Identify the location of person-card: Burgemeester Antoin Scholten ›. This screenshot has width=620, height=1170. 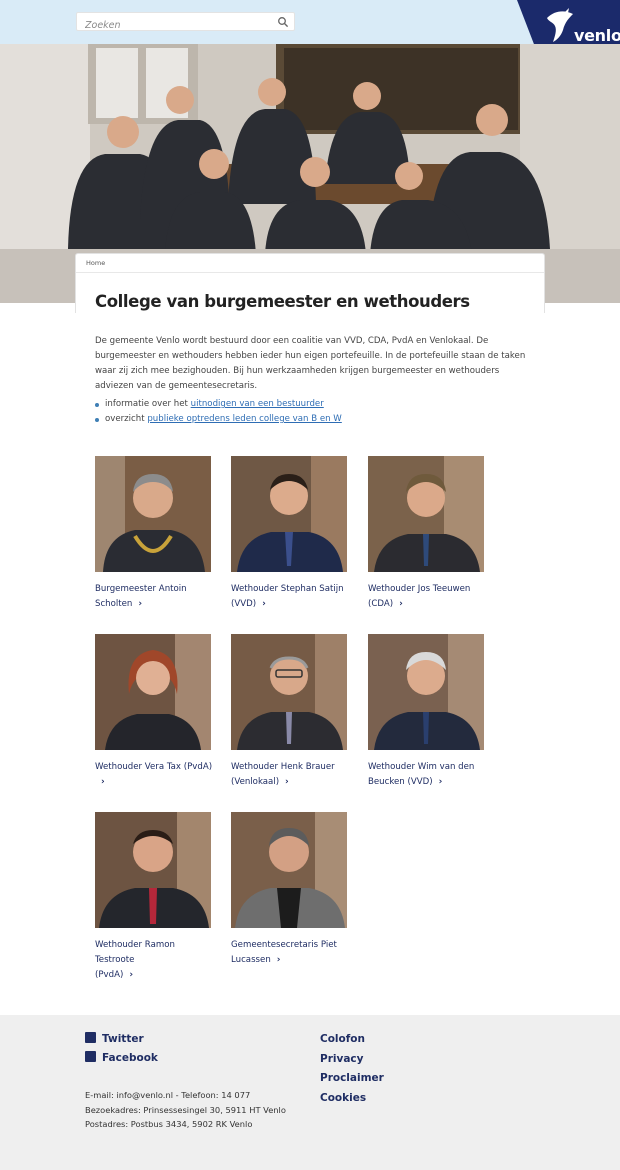
(155, 534).